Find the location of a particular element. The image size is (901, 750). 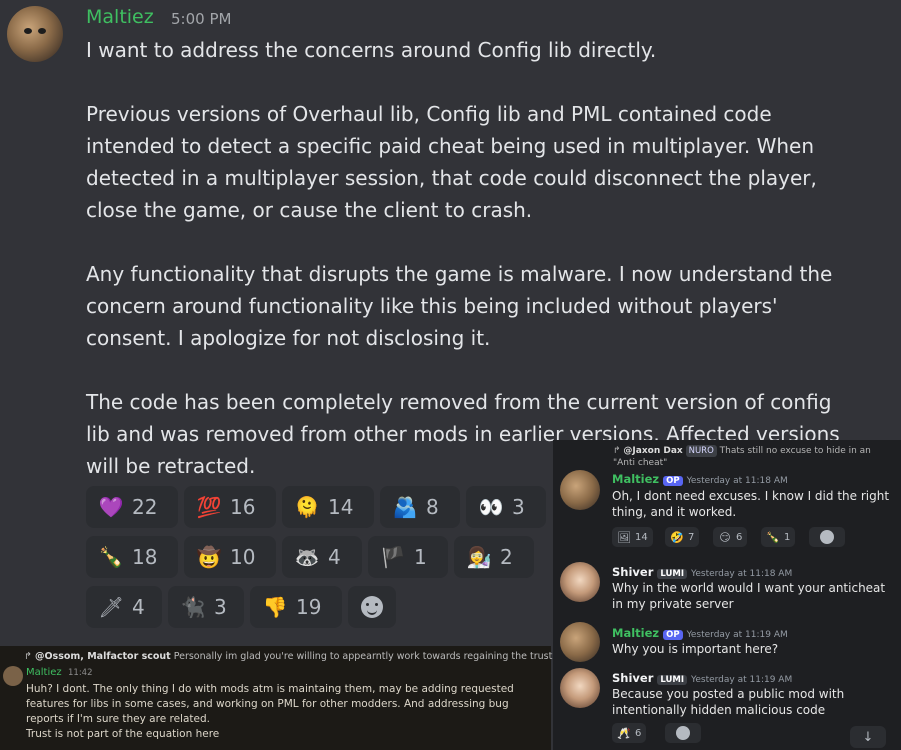

reaction-smiling-face: 🫠 14 is located at coordinates (328, 507).